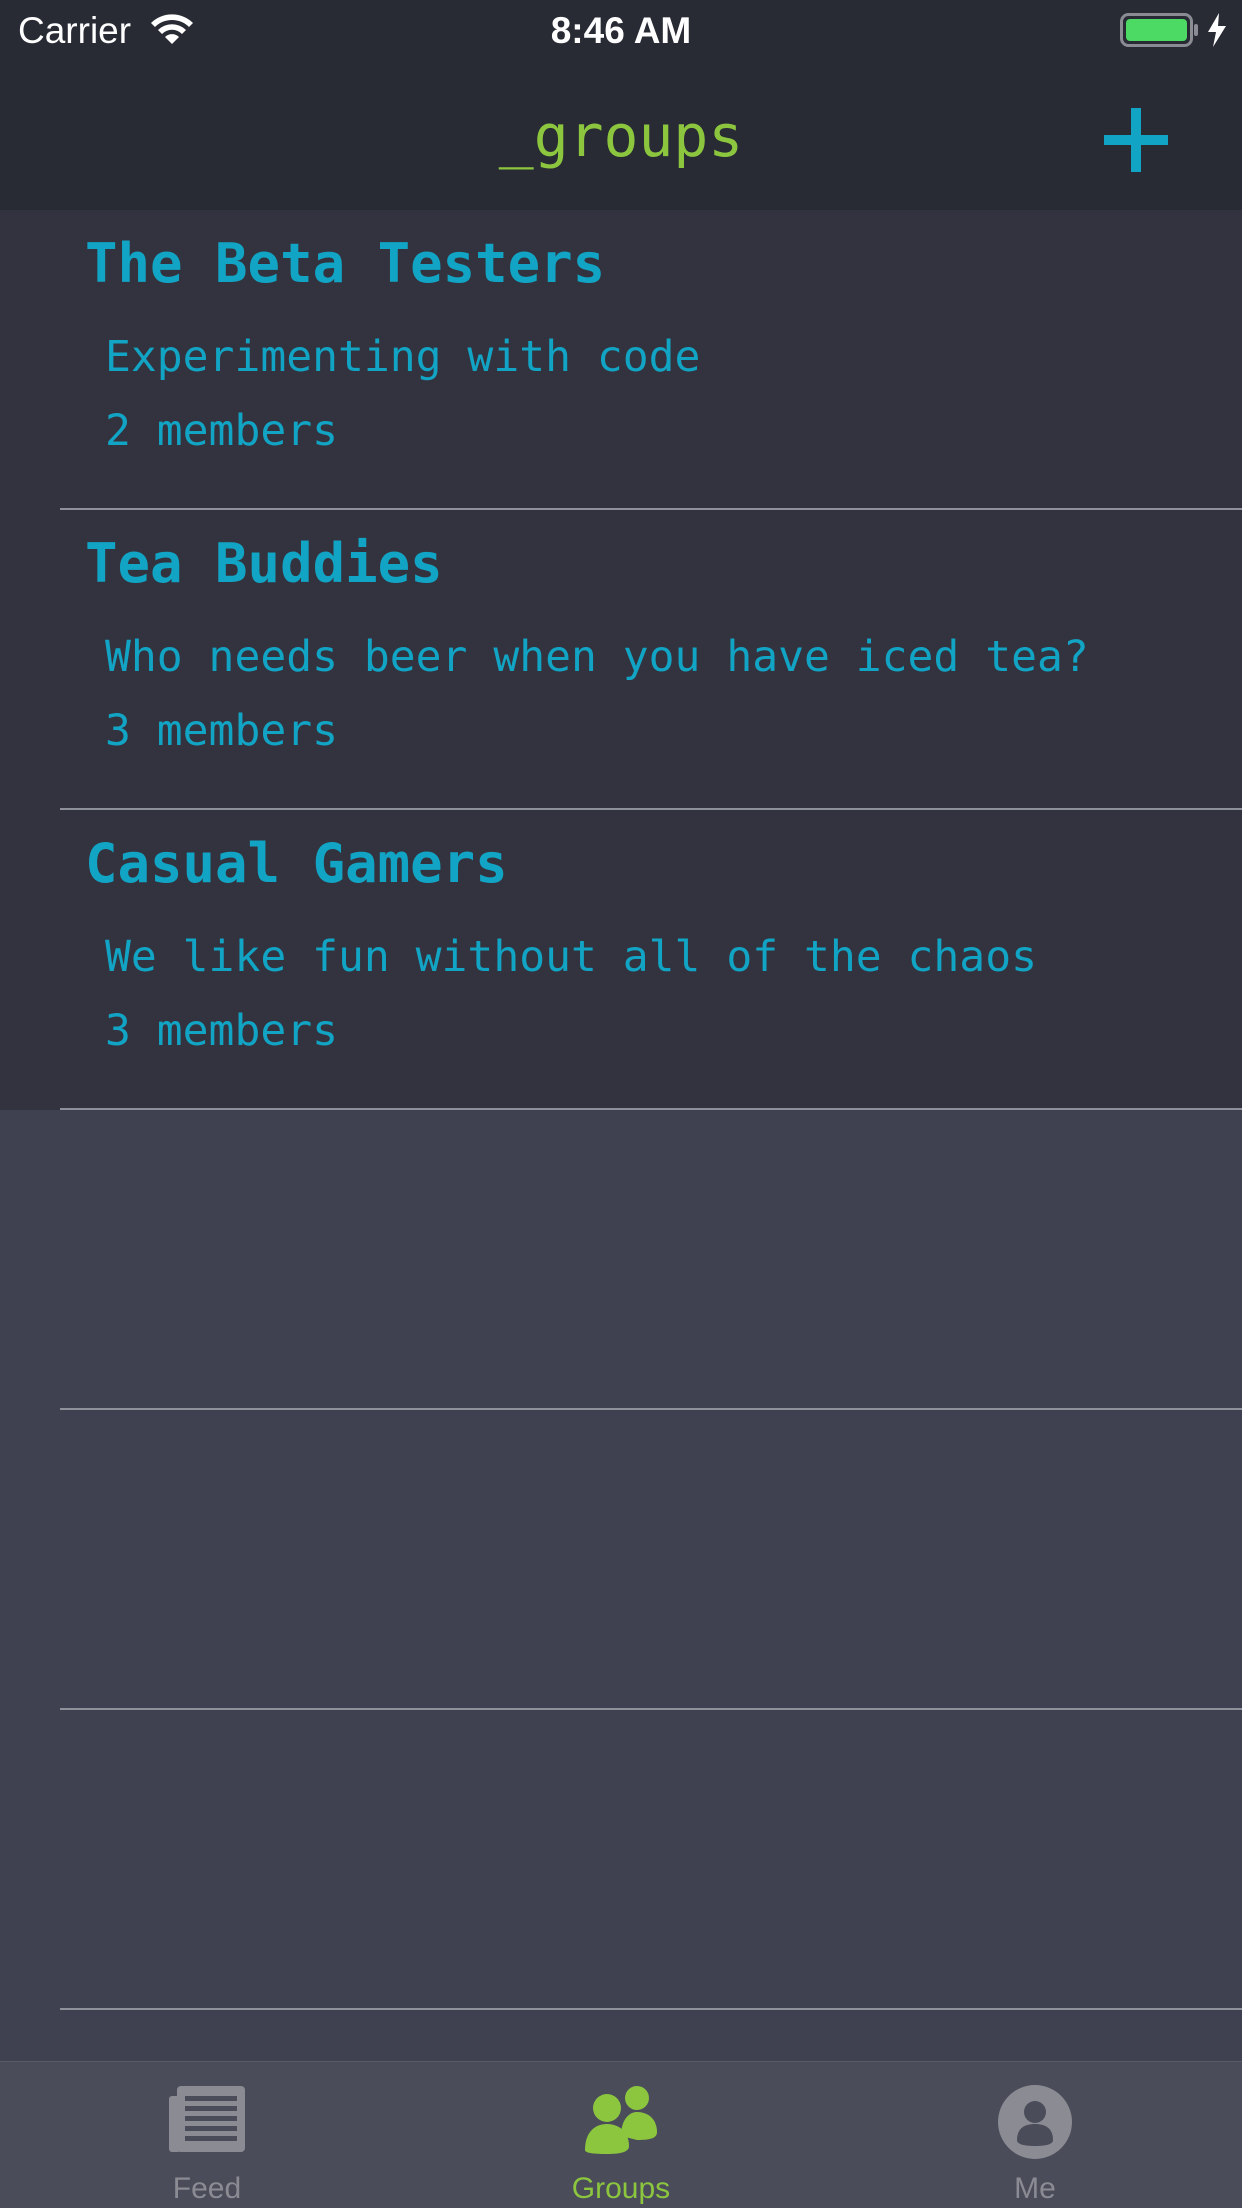  I want to click on add-group-button, so click(1136, 140).